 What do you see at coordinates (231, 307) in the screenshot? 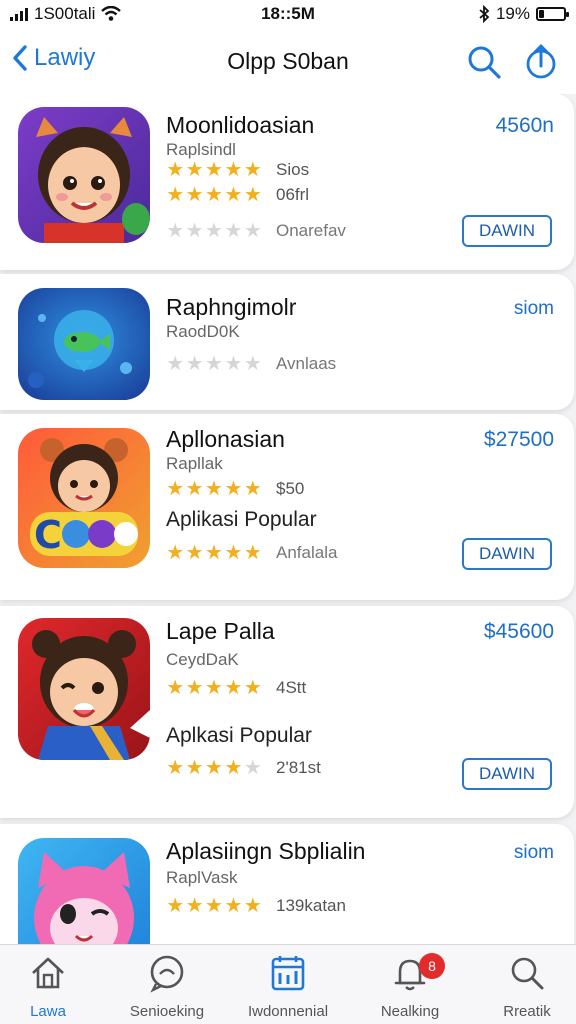
I see `app-title: Raphngimolr` at bounding box center [231, 307].